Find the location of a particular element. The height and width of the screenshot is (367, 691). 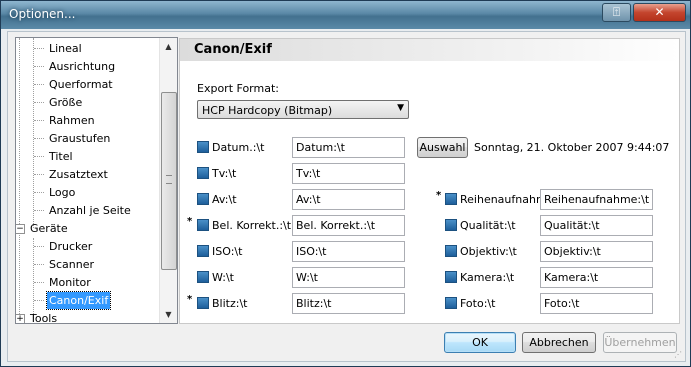

left-field-2-input: Av:\t is located at coordinates (348, 199).